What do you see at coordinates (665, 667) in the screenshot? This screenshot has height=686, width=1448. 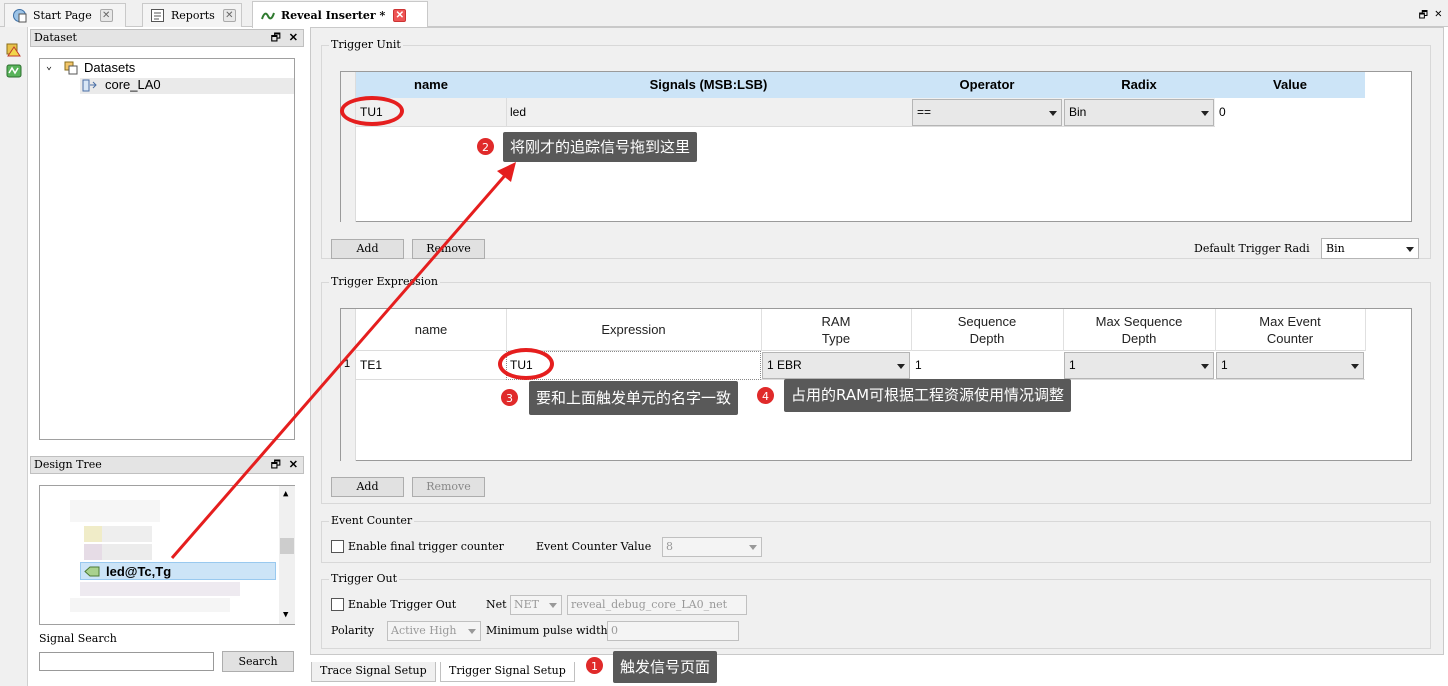 I see `annotation-note: 触发信号页面` at bounding box center [665, 667].